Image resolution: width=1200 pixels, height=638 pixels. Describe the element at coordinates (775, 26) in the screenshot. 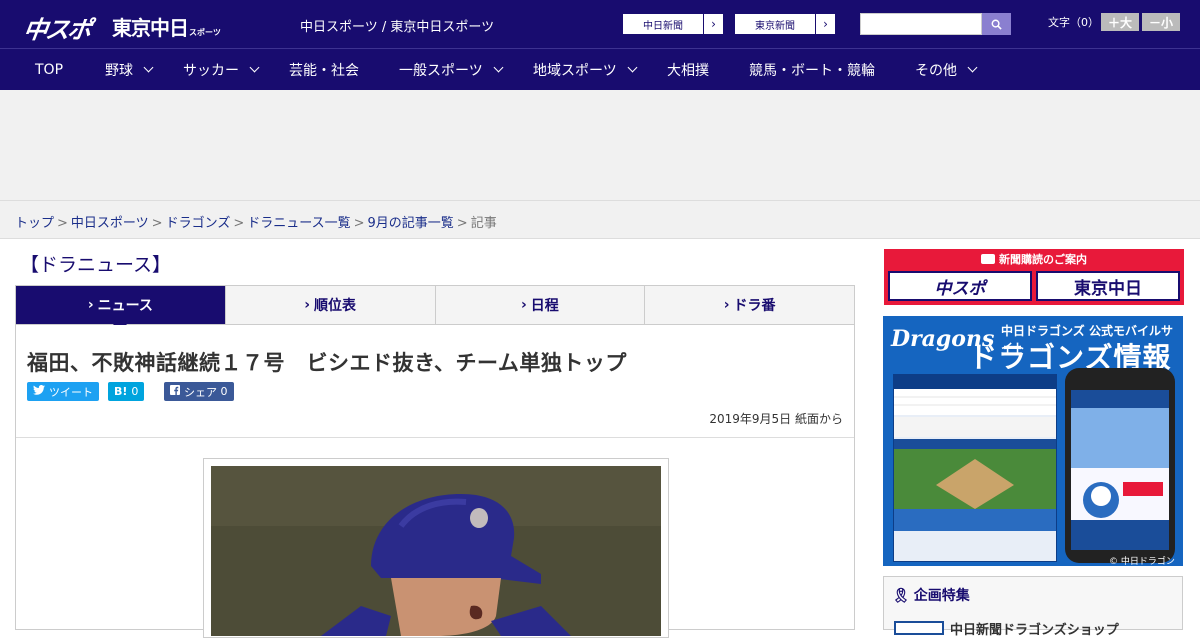

I see `ext-link-label: 東京新聞` at that location.